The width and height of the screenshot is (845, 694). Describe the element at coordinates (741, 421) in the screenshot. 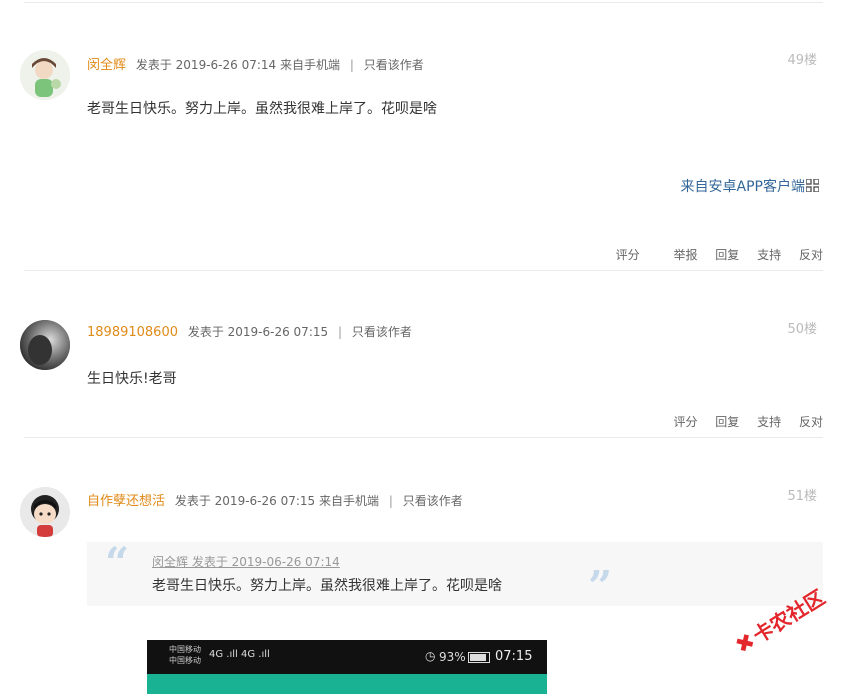

I see `post-actions: 评分 回复 支持 反对` at that location.